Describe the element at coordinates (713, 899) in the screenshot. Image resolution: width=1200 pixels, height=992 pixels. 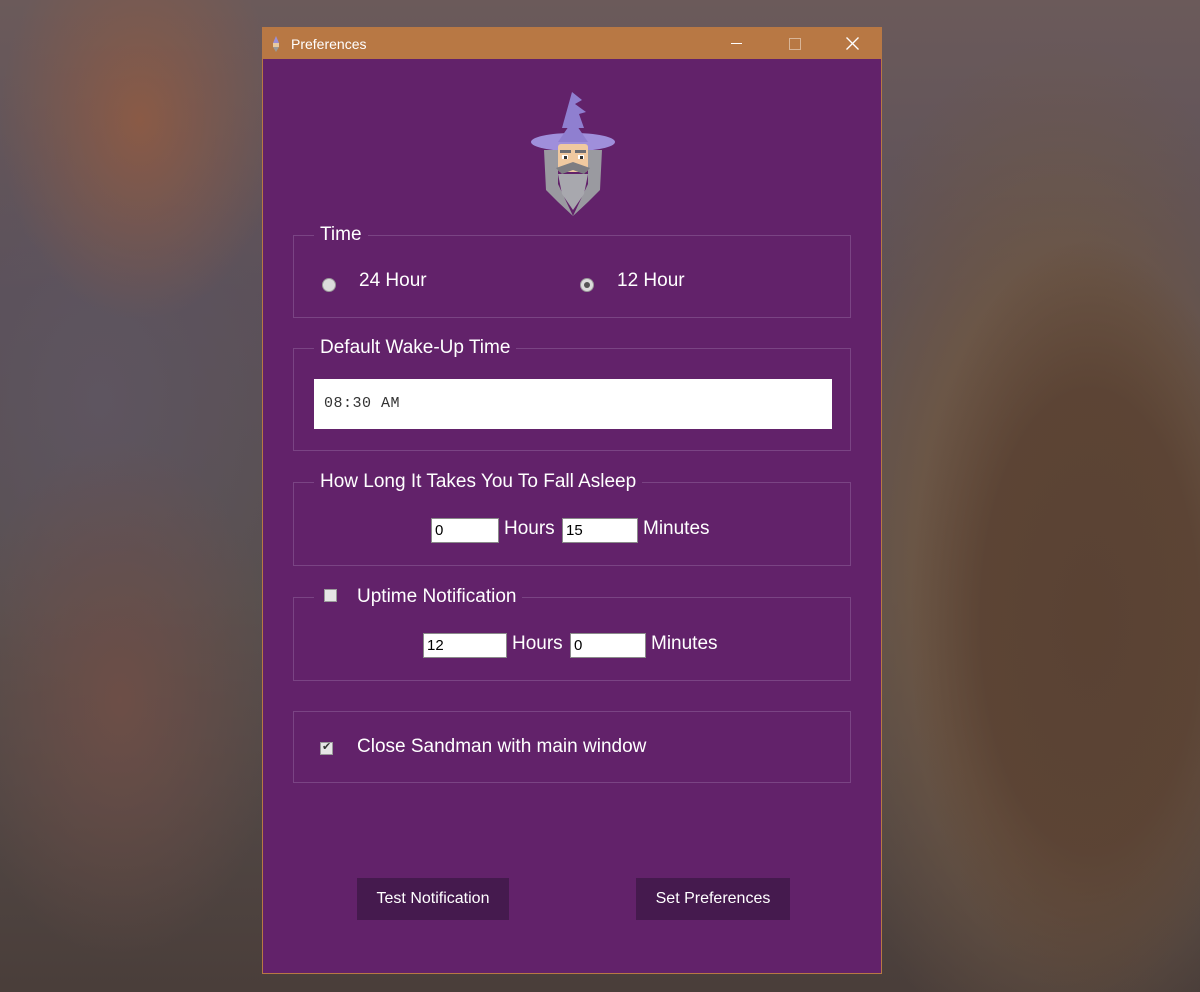
I see `set-preferences-button: Set Preferences` at that location.